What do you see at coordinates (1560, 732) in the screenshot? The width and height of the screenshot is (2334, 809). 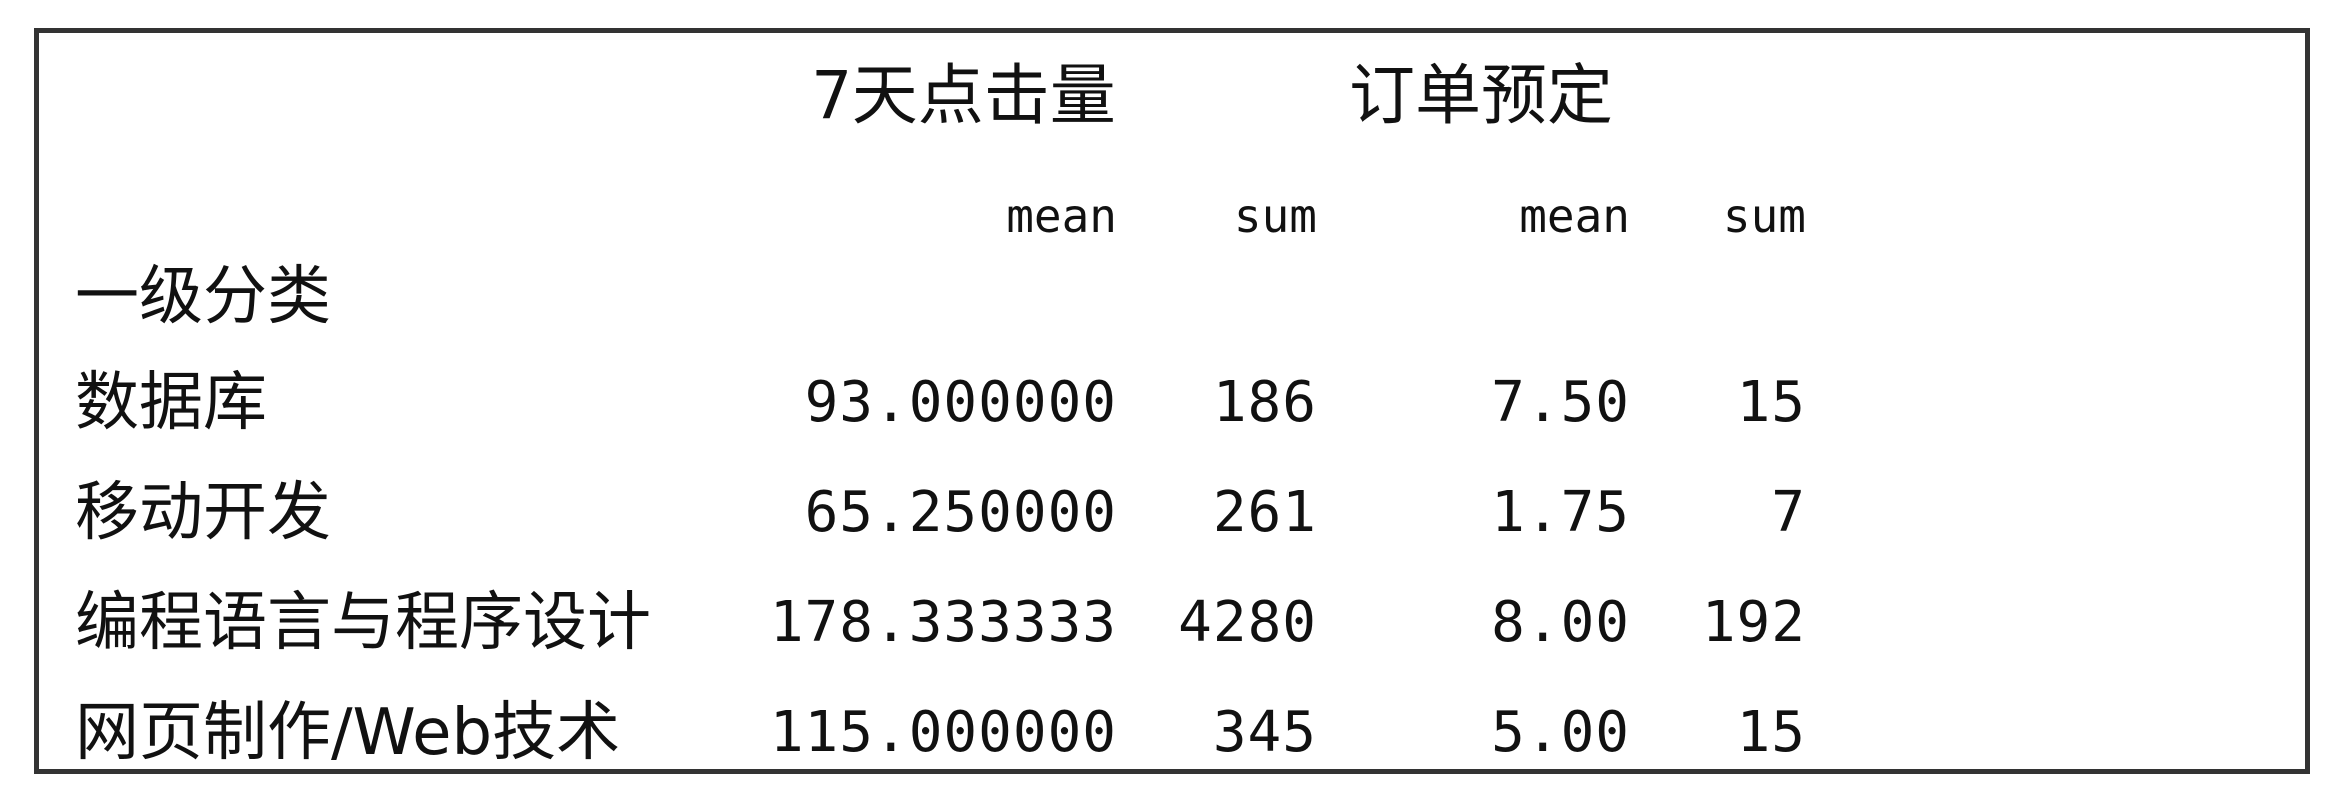 I see `table-cell: 5.00` at bounding box center [1560, 732].